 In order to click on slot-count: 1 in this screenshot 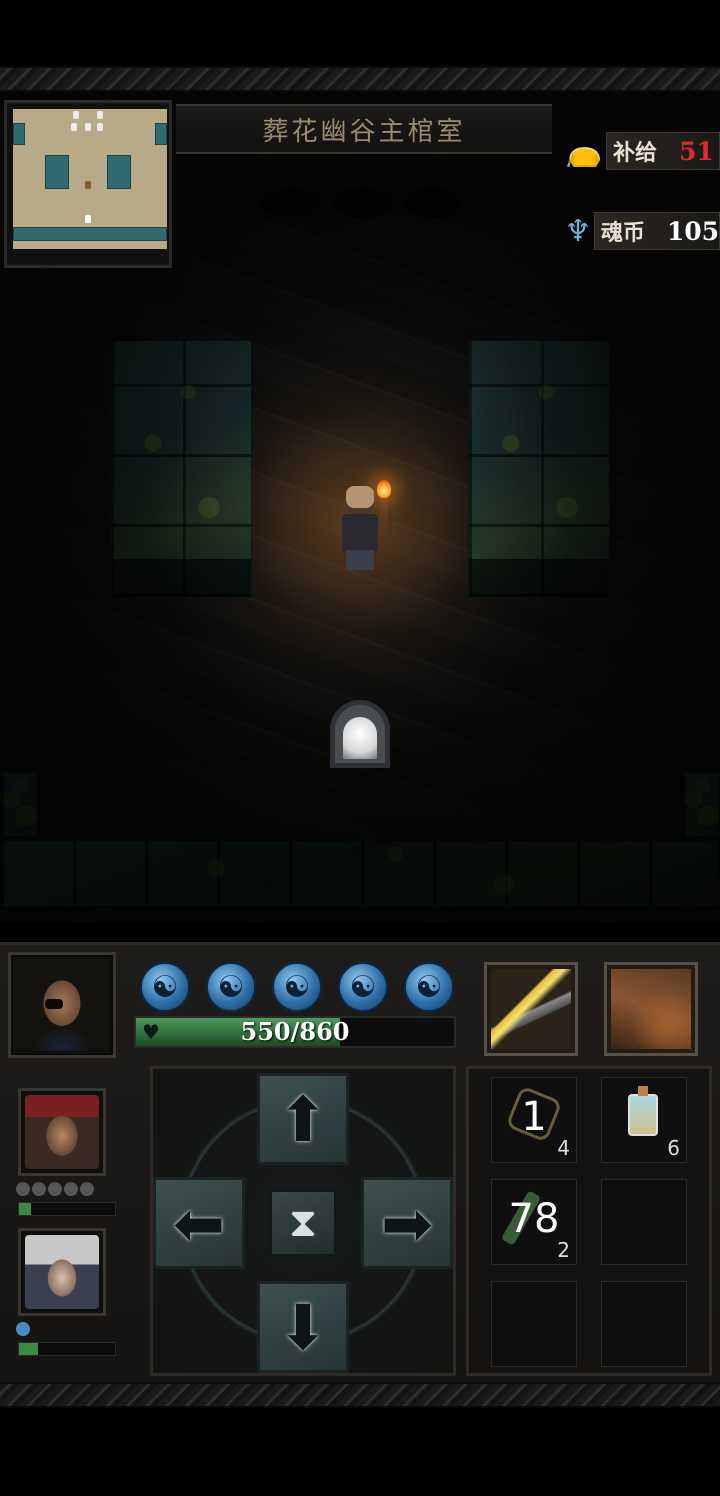, I will do `click(534, 1117)`.